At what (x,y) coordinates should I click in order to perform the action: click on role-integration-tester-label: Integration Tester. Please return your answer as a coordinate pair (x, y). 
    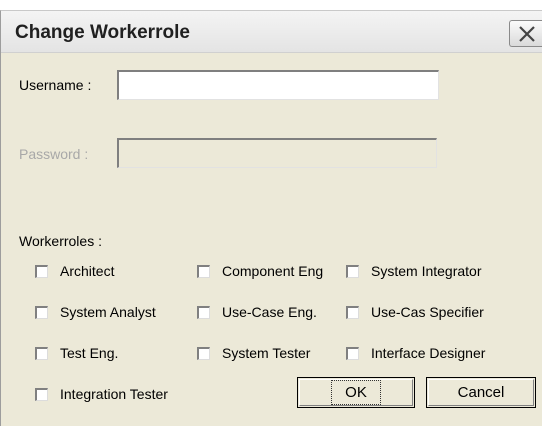
    Looking at the image, I should click on (114, 394).